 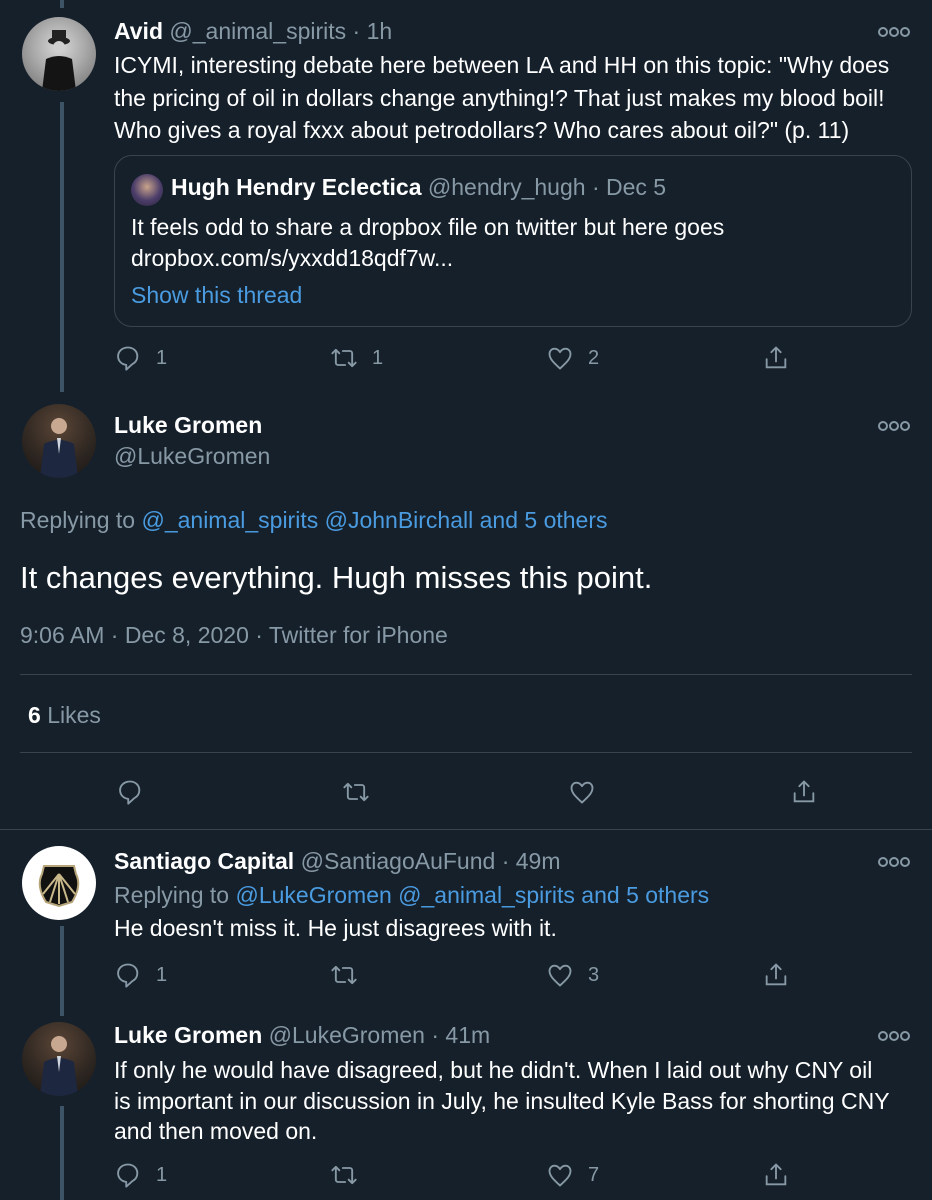 I want to click on like-button: 3, so click(x=654, y=975).